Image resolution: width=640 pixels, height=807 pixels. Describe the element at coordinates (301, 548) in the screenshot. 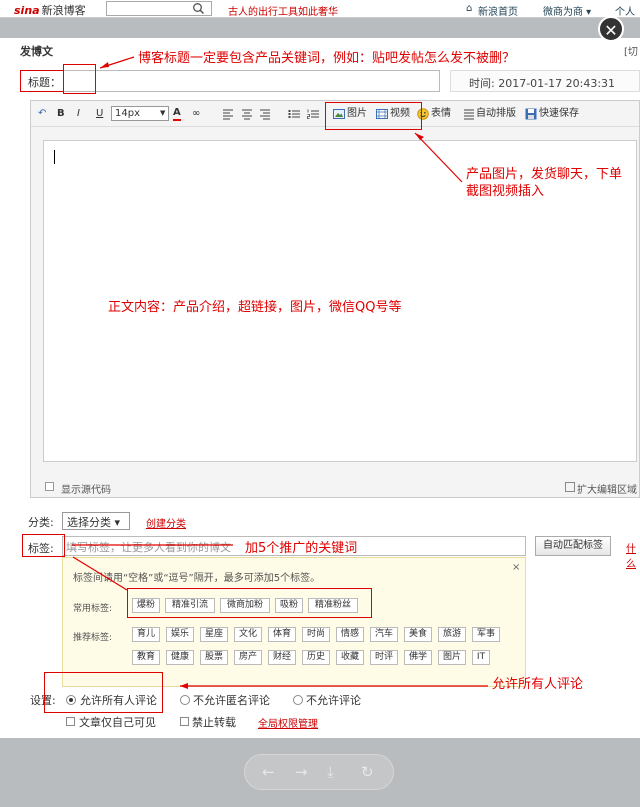

I see `tags-annotation: 加5个推广的关键词` at that location.